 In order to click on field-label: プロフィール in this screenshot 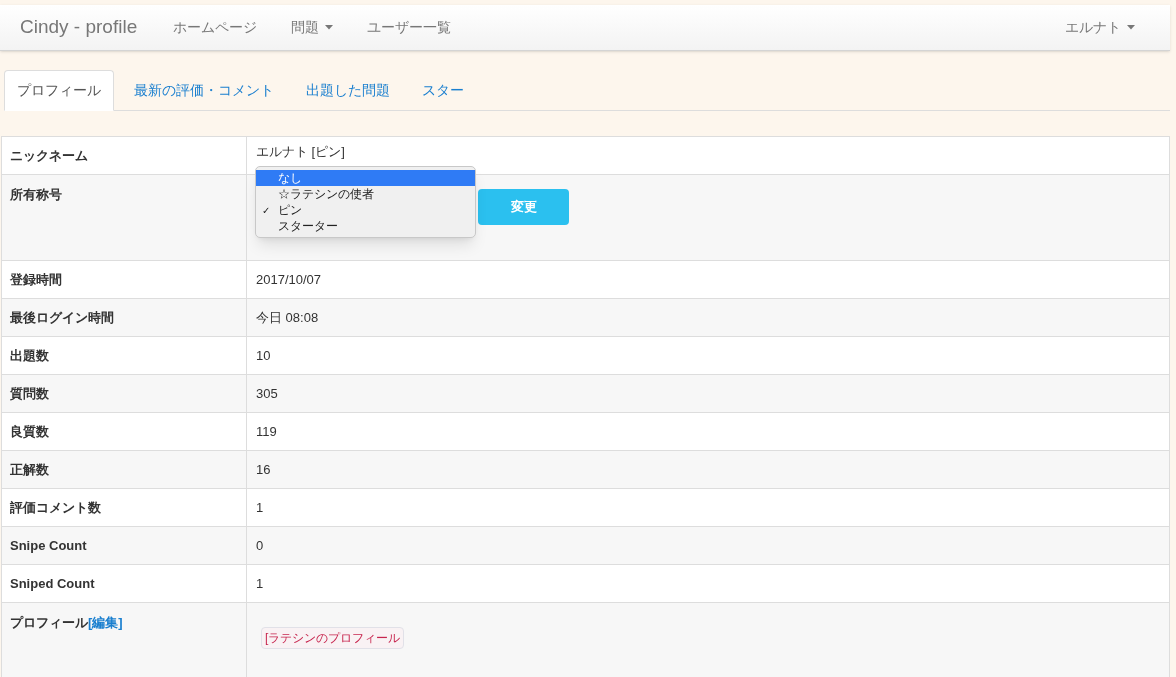, I will do `click(49, 622)`.